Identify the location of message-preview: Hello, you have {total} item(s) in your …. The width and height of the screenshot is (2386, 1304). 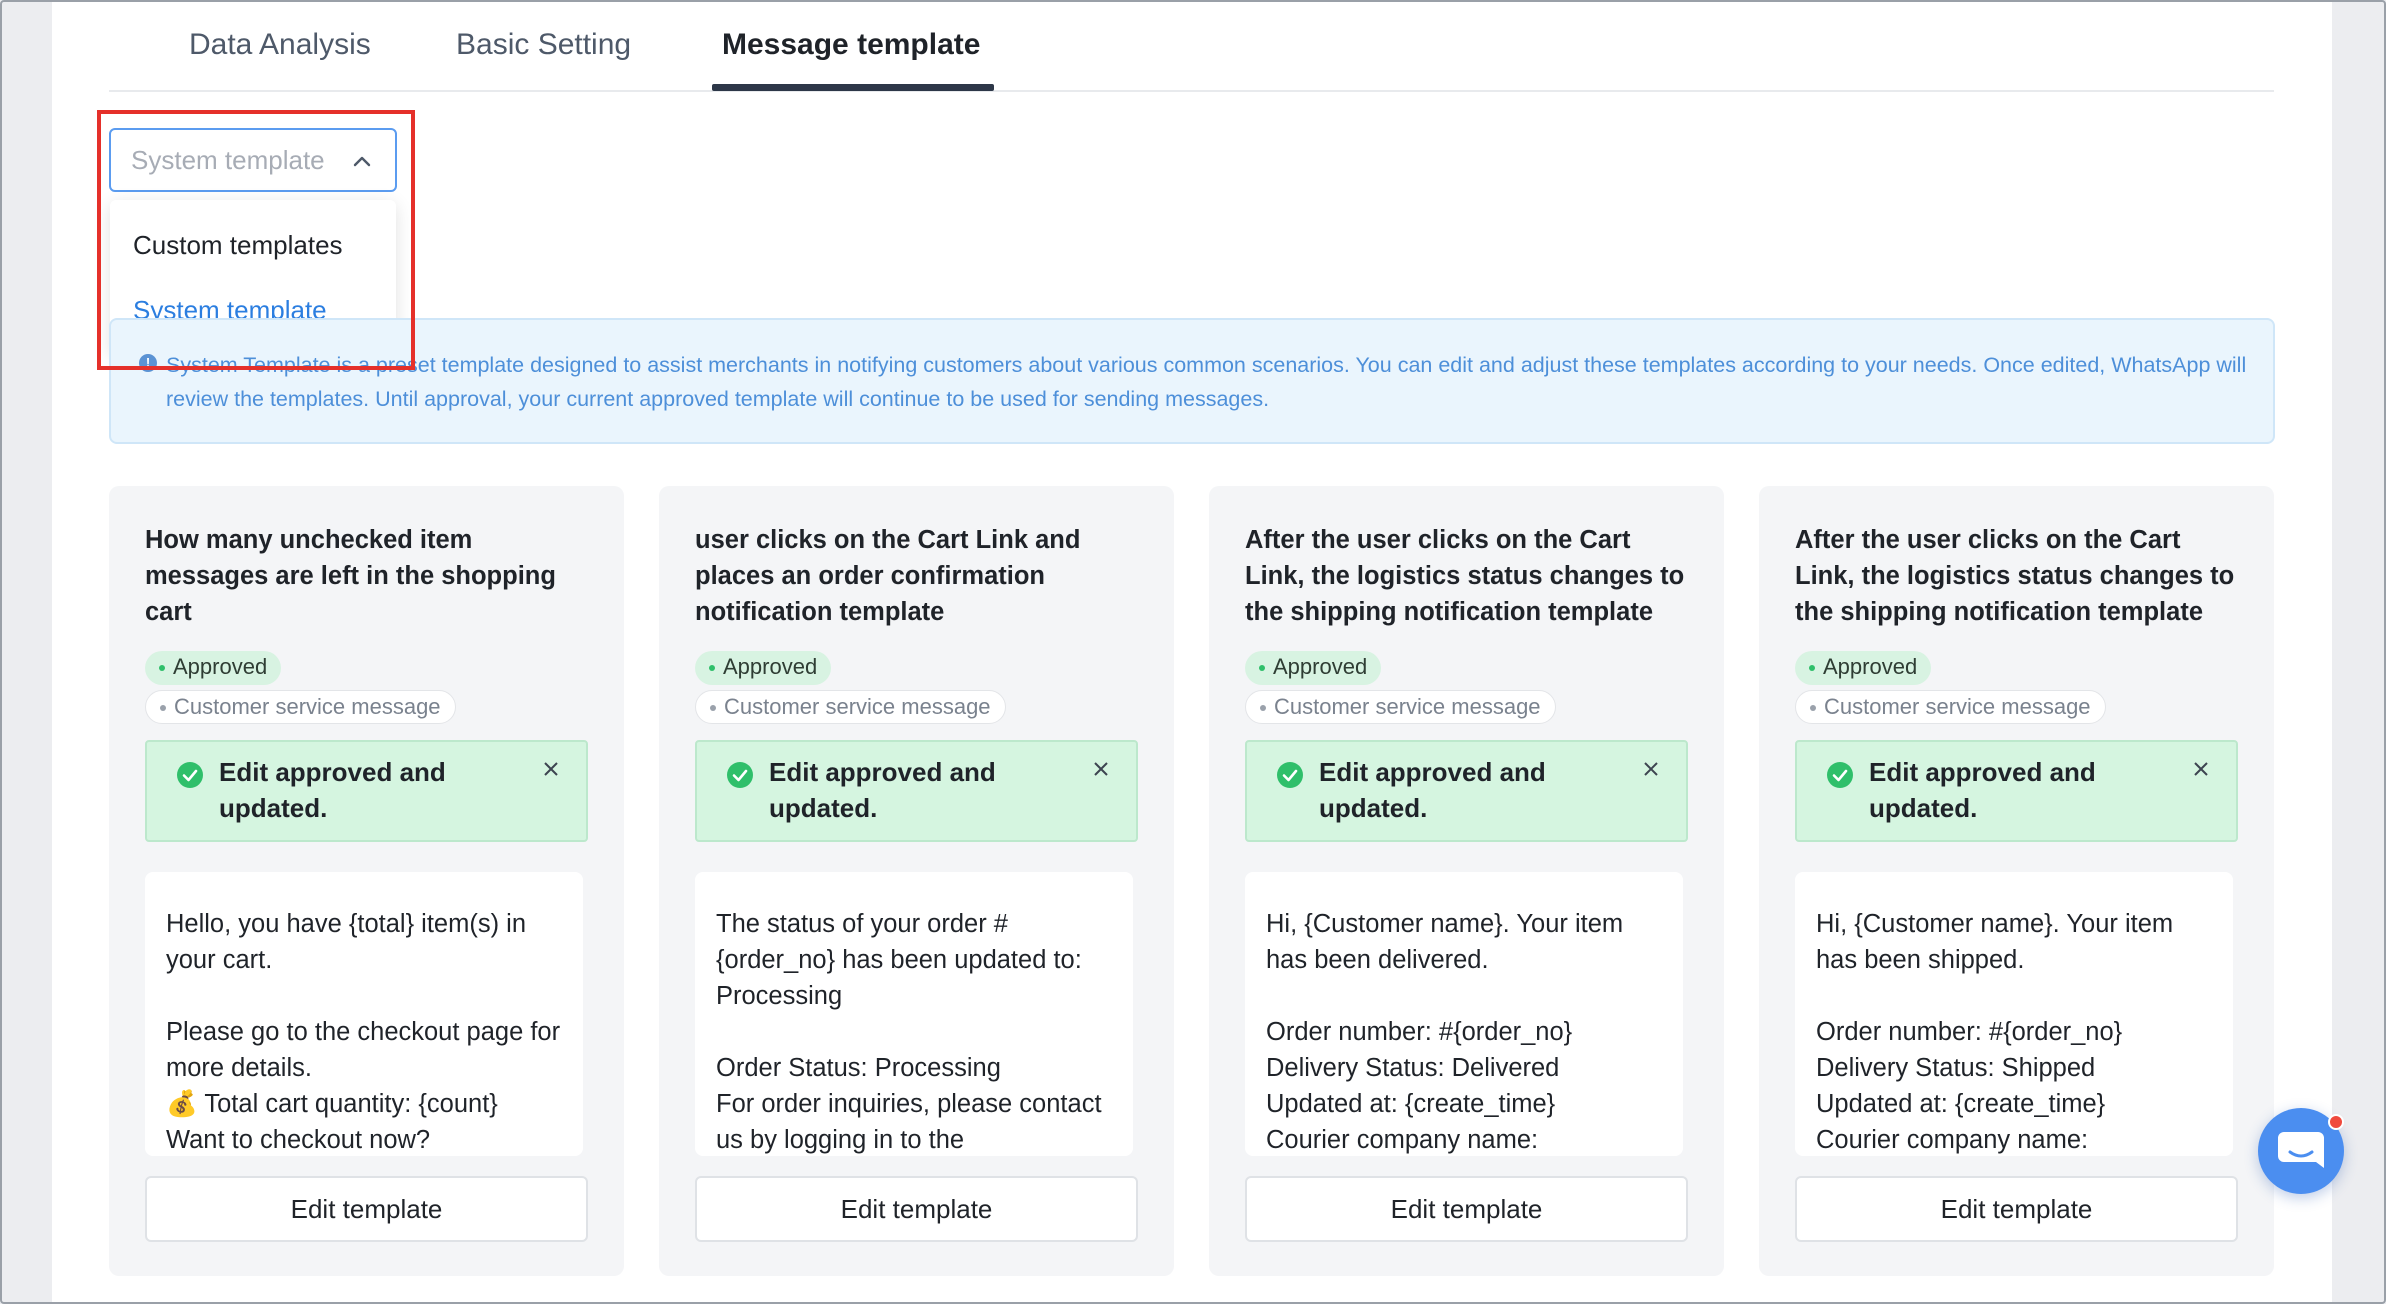
(364, 1014).